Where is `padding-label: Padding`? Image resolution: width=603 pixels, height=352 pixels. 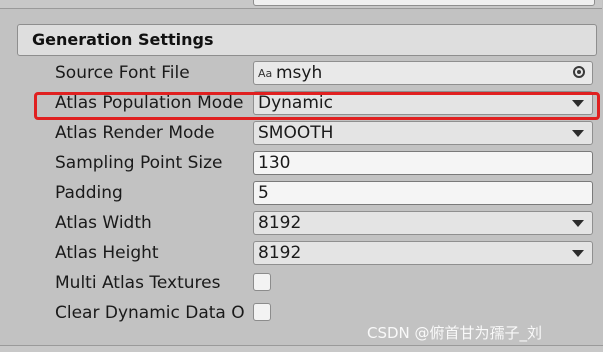 padding-label: Padding is located at coordinates (89, 193).